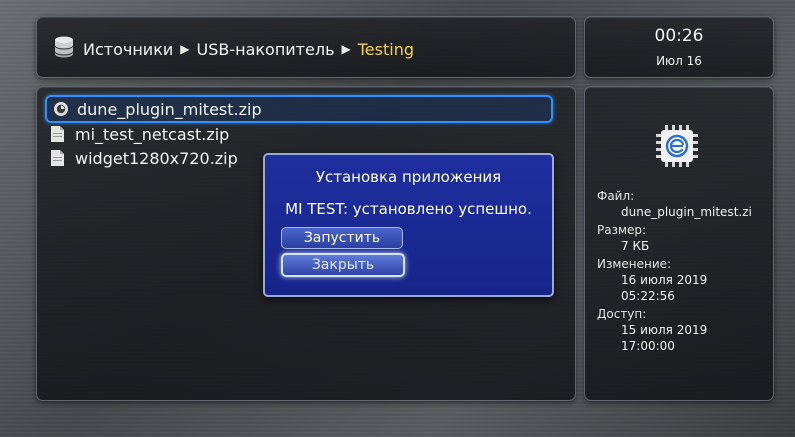 Image resolution: width=795 pixels, height=437 pixels. I want to click on size-label: Размер:, so click(622, 230).